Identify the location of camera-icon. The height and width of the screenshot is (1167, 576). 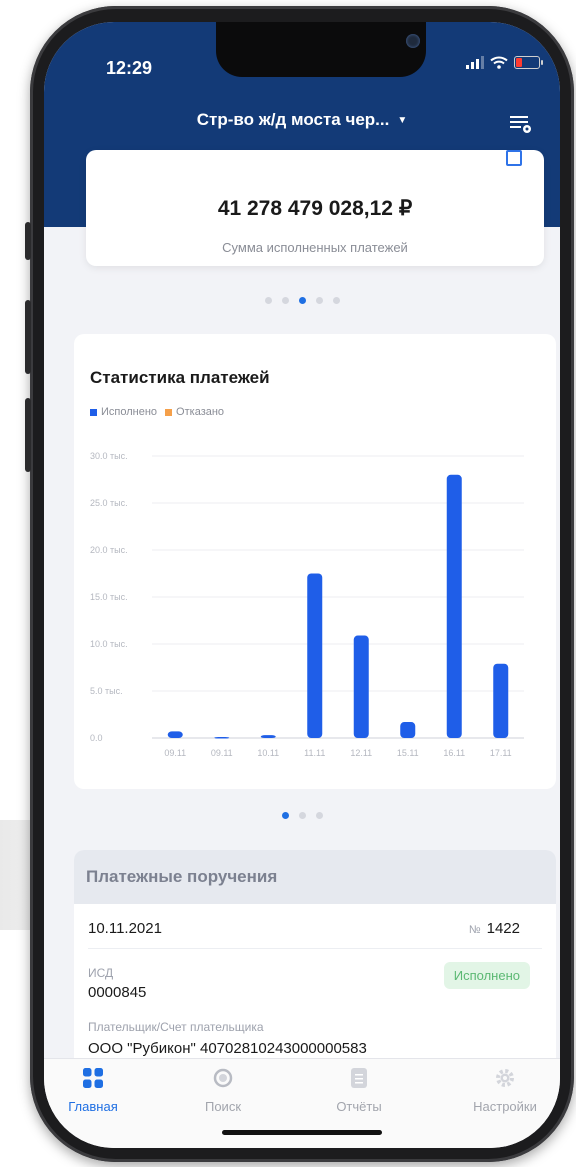
(413, 41).